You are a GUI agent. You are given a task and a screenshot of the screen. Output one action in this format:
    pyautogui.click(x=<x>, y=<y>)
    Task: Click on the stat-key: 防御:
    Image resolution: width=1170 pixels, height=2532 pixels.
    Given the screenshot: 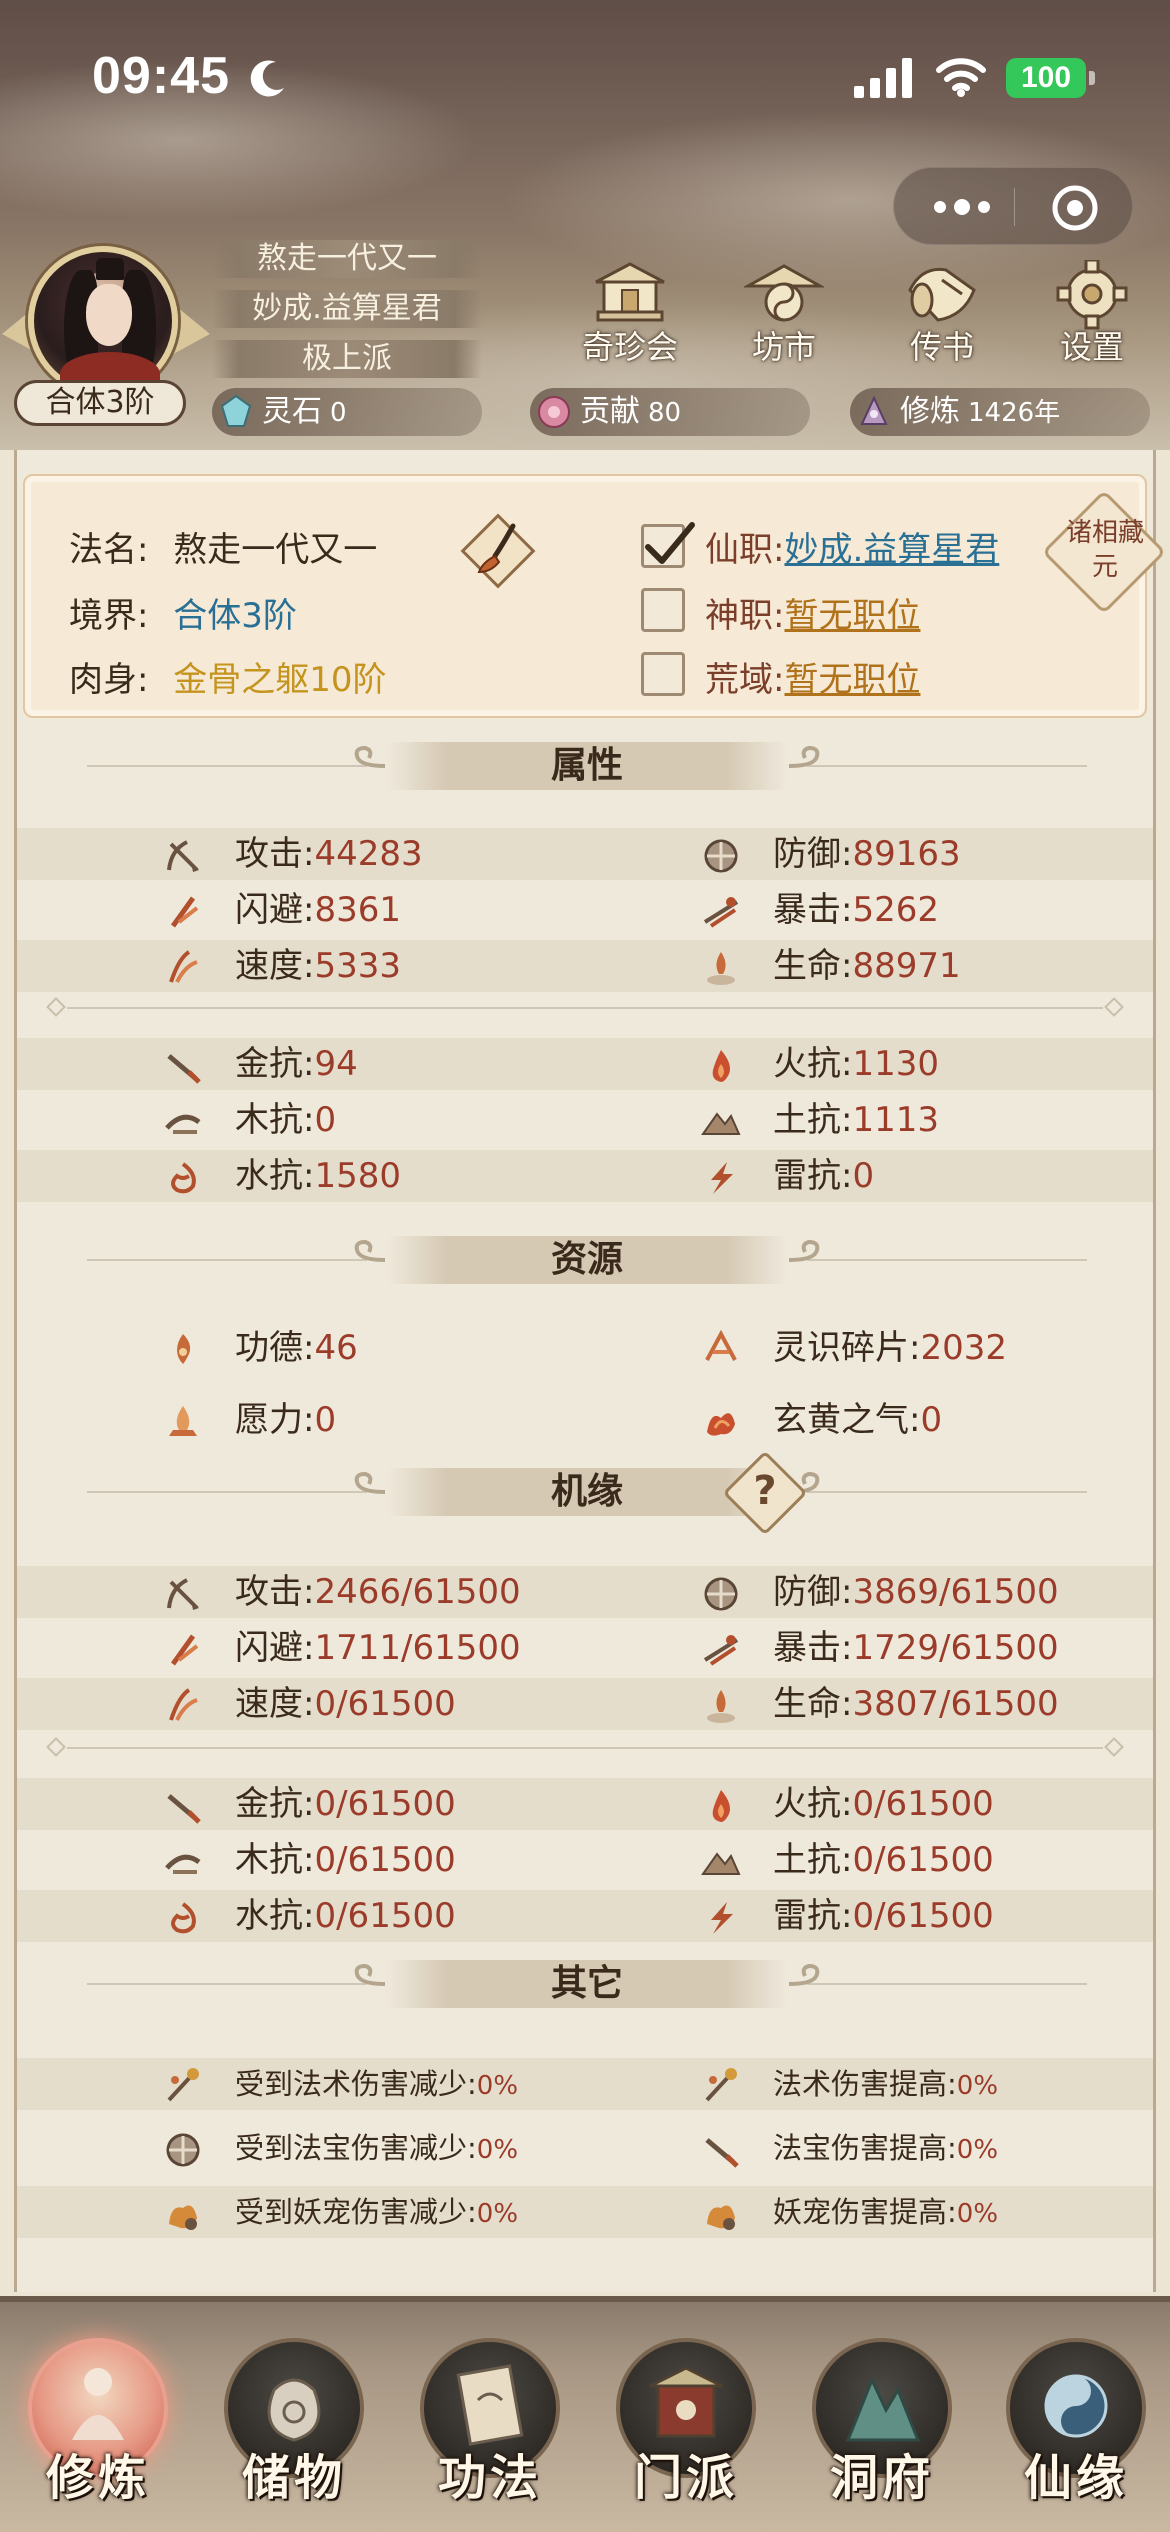 What is the action you would take?
    pyautogui.click(x=813, y=1592)
    